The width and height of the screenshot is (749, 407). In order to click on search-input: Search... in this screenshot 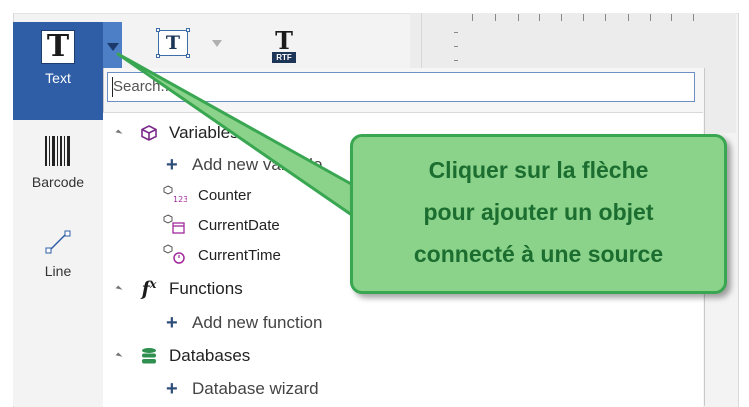, I will do `click(401, 87)`.